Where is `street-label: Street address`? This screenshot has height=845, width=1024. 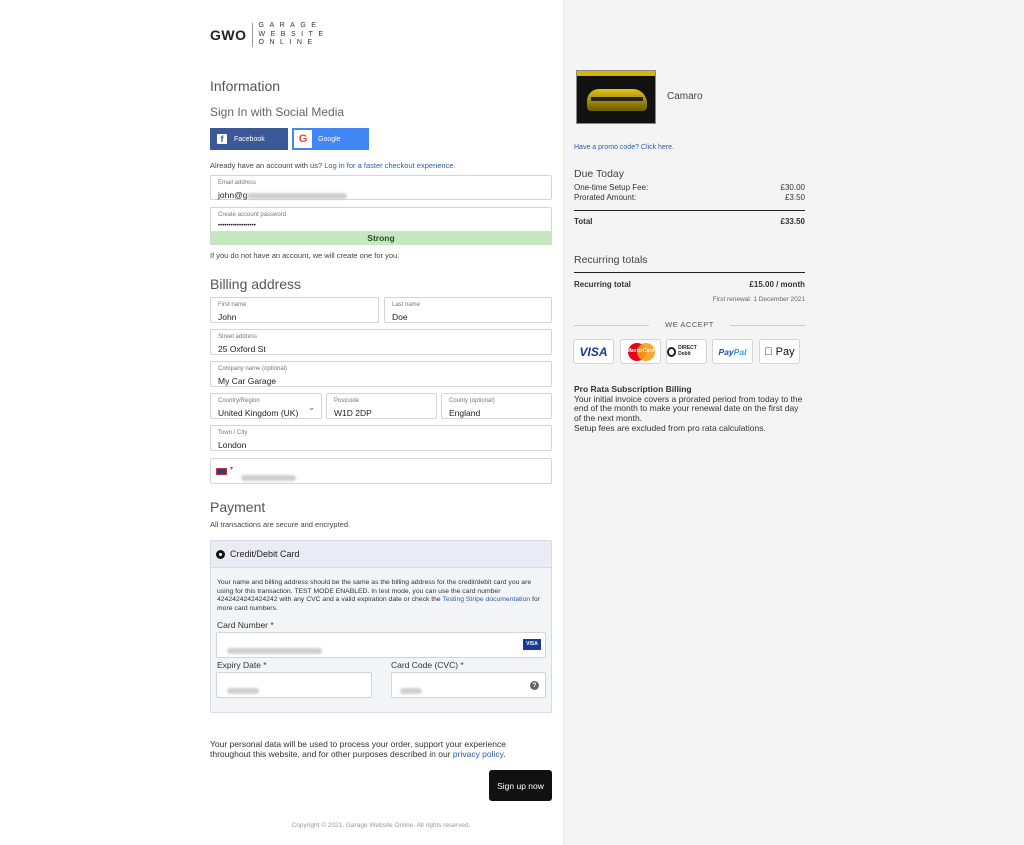 street-label: Street address is located at coordinates (238, 337).